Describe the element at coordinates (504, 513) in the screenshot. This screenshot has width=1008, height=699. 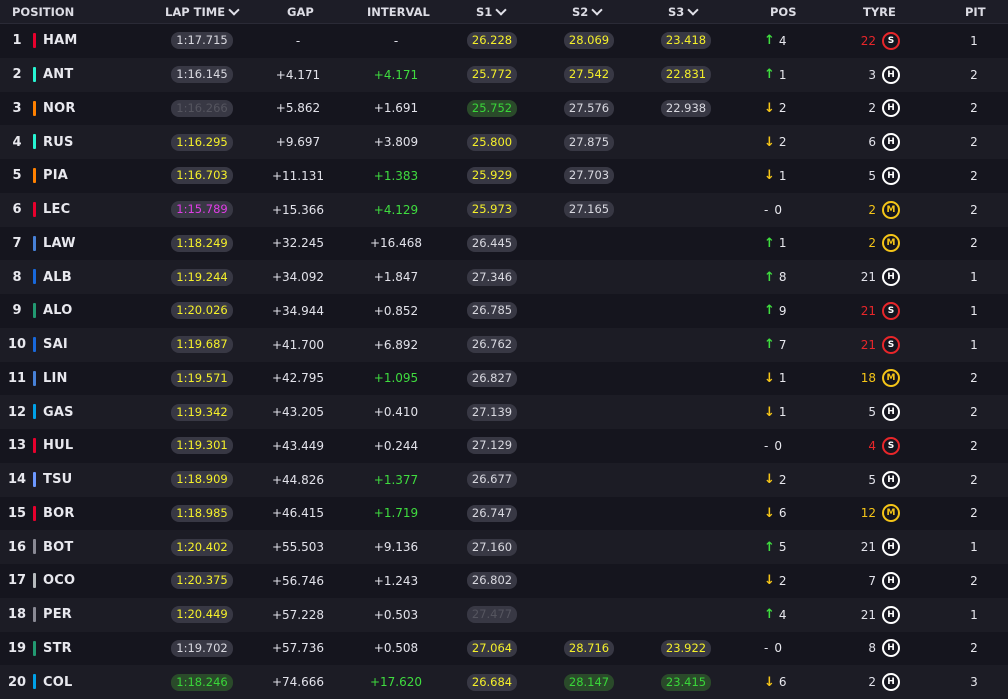
I see `table-row: 15 BOR 1:18.985 +46.415 +1.719 26.747 ↓ 6 12 M 2` at that location.